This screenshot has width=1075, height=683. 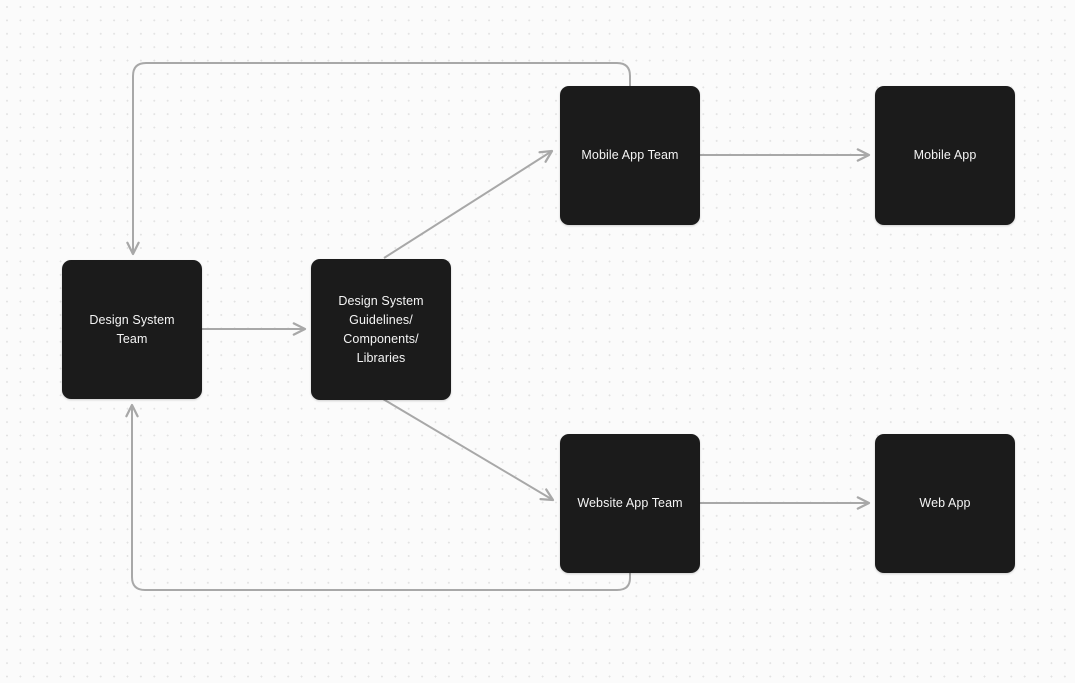 What do you see at coordinates (378, 159) in the screenshot?
I see `edge-mobile-team-feedback` at bounding box center [378, 159].